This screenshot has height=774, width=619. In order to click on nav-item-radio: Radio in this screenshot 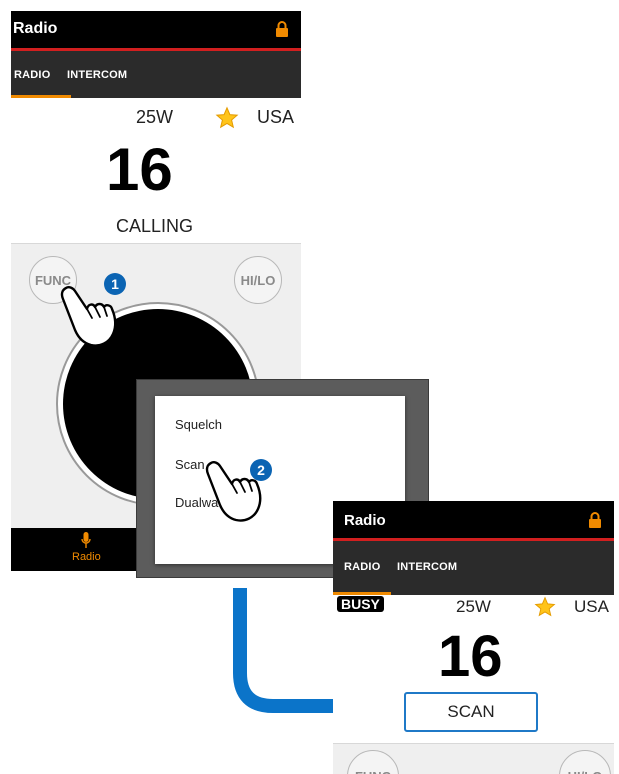, I will do `click(86, 551)`.